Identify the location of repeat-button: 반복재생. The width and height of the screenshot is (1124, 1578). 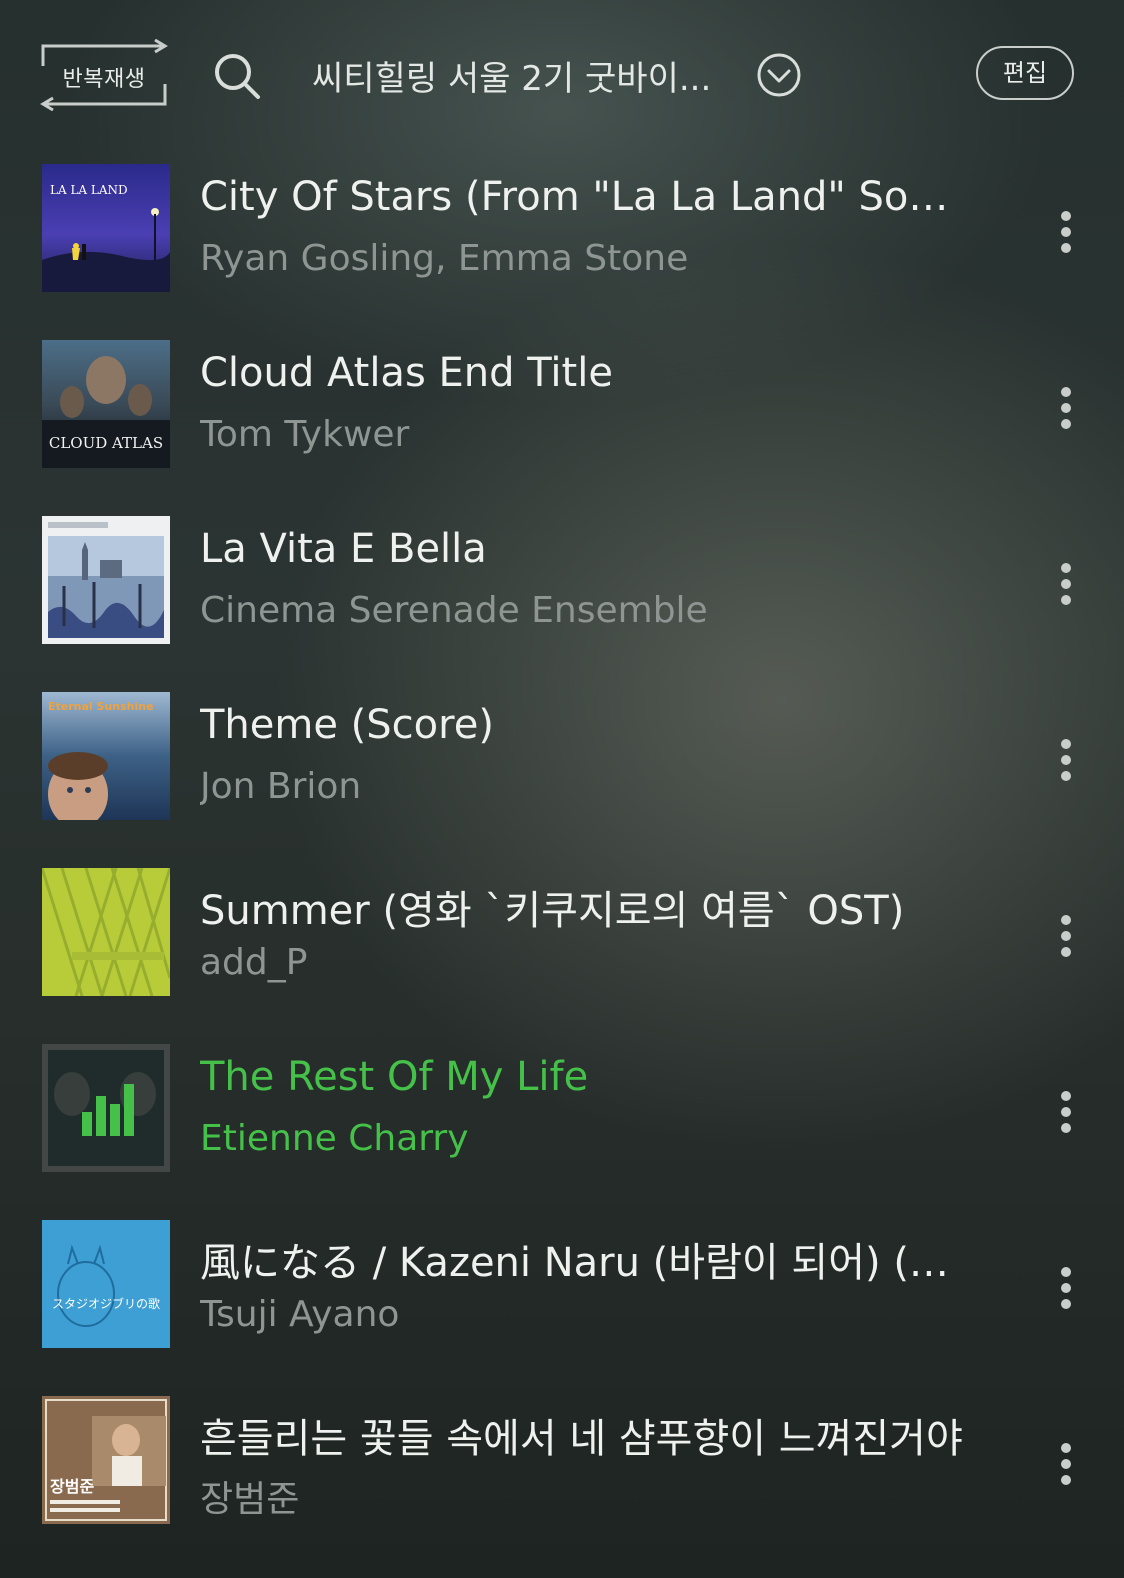
(104, 75).